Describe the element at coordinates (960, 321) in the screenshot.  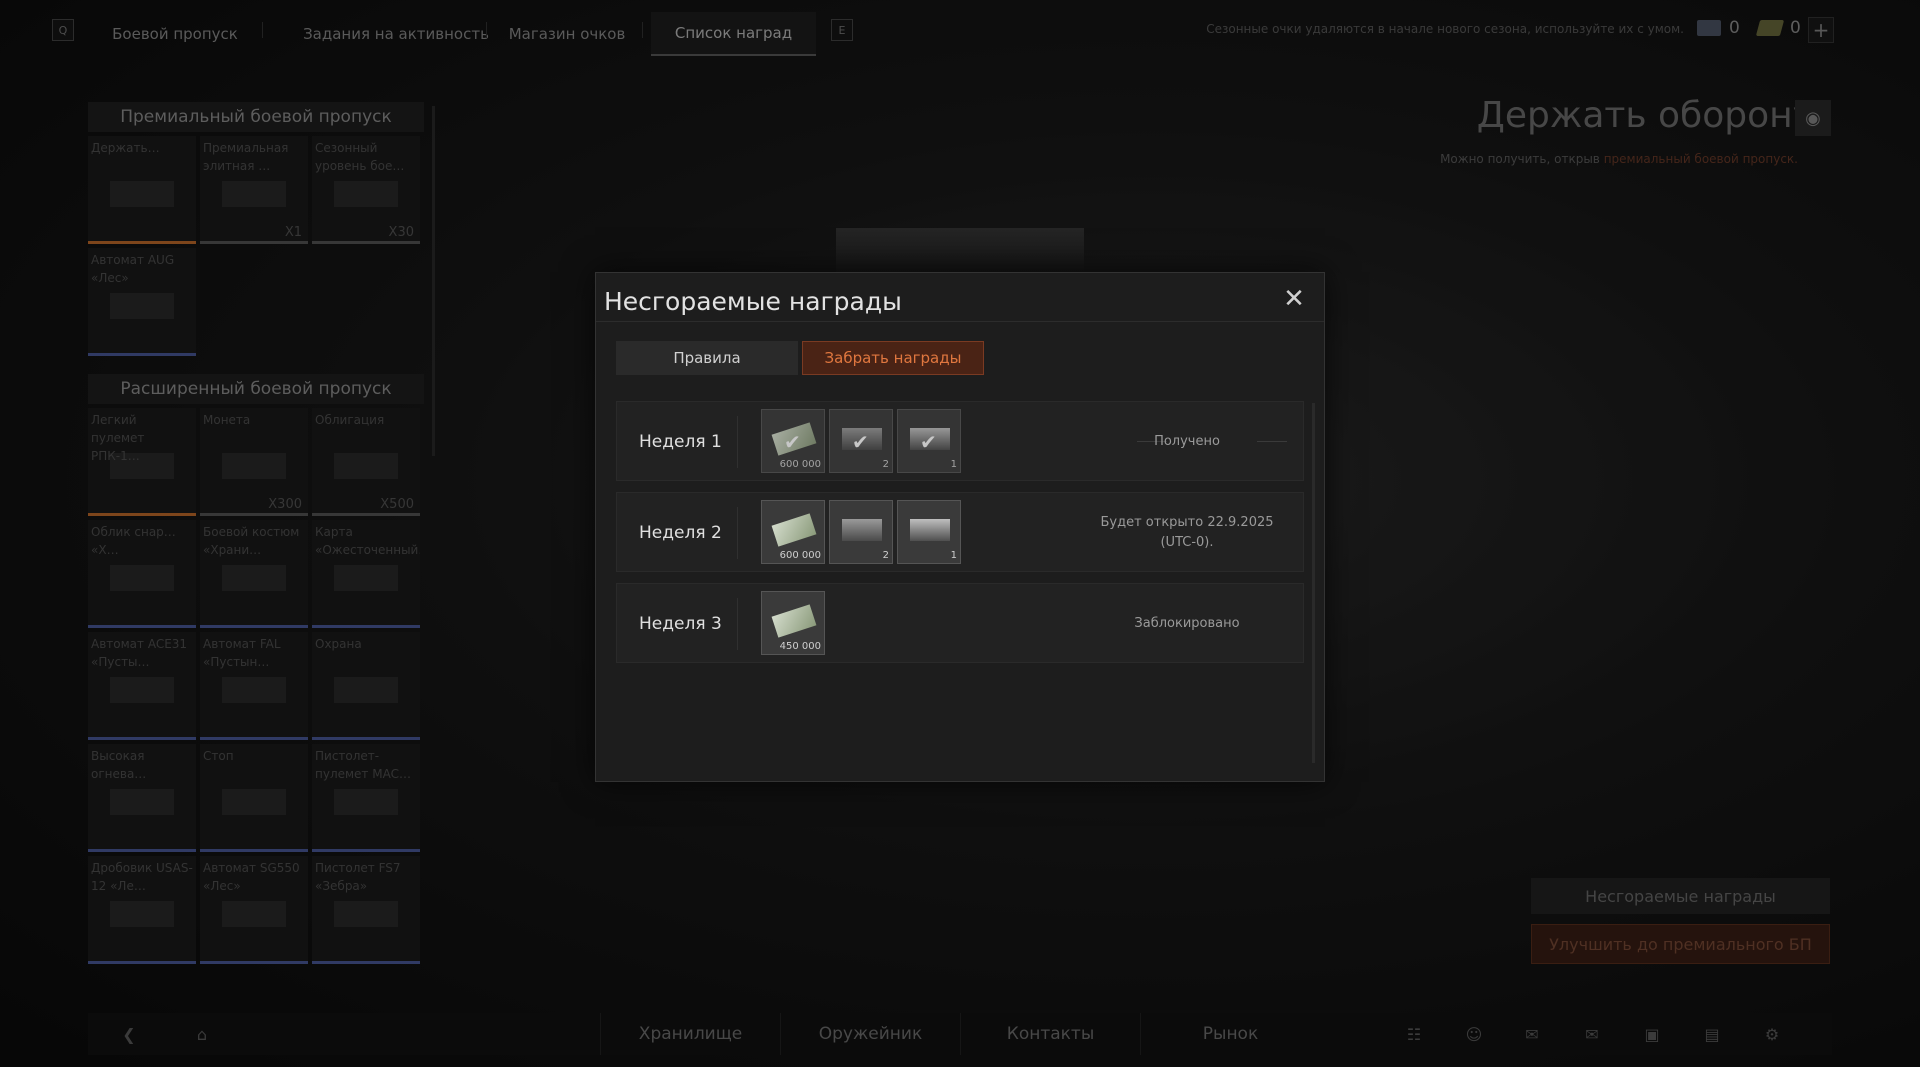
I see `dialog-divider` at that location.